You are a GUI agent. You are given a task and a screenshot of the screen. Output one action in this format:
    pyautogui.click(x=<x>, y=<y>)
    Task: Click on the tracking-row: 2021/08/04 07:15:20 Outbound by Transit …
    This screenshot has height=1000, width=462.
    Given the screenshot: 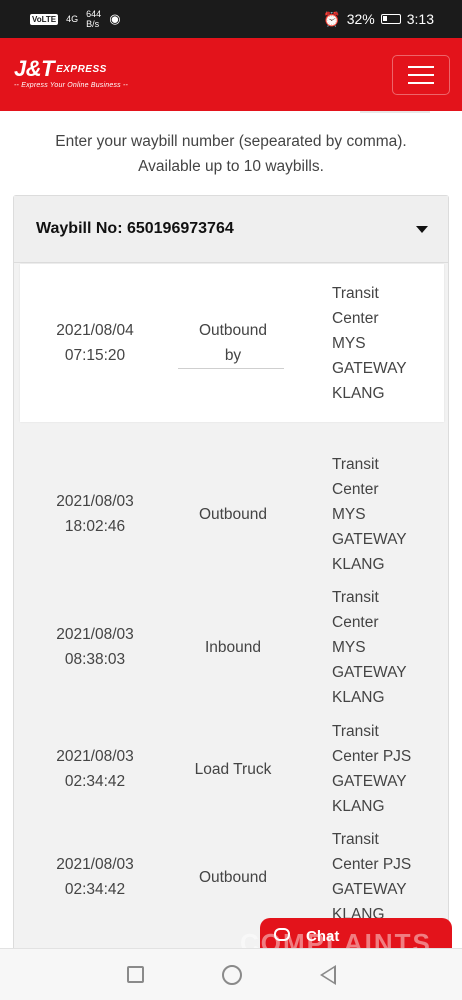 What is the action you would take?
    pyautogui.click(x=232, y=343)
    